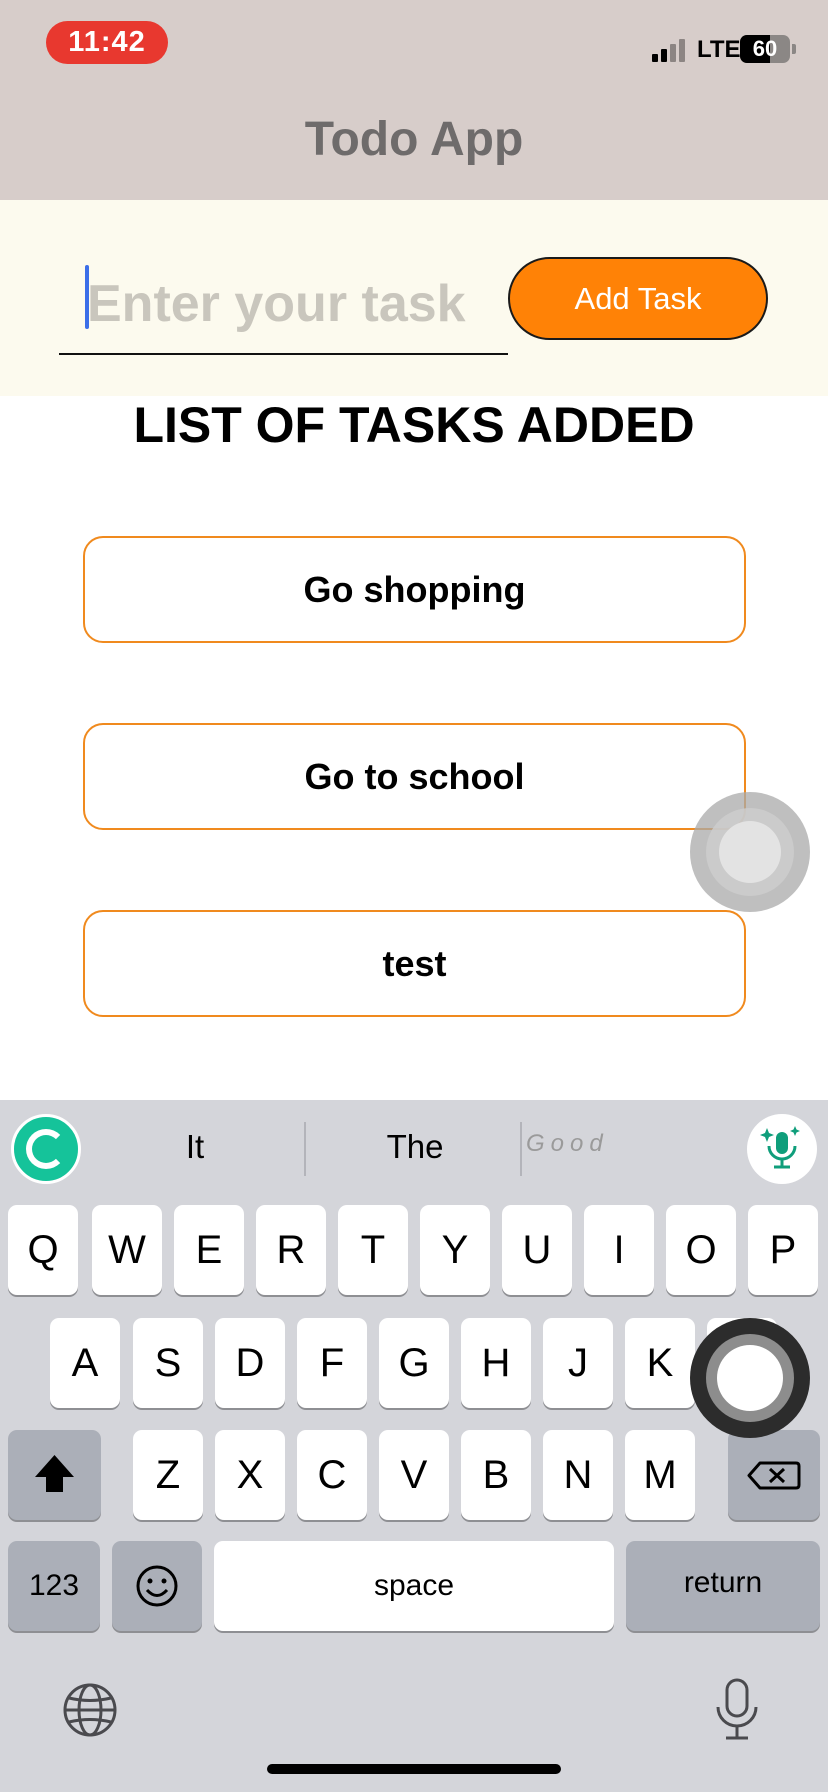  I want to click on key-f: F, so click(332, 1363).